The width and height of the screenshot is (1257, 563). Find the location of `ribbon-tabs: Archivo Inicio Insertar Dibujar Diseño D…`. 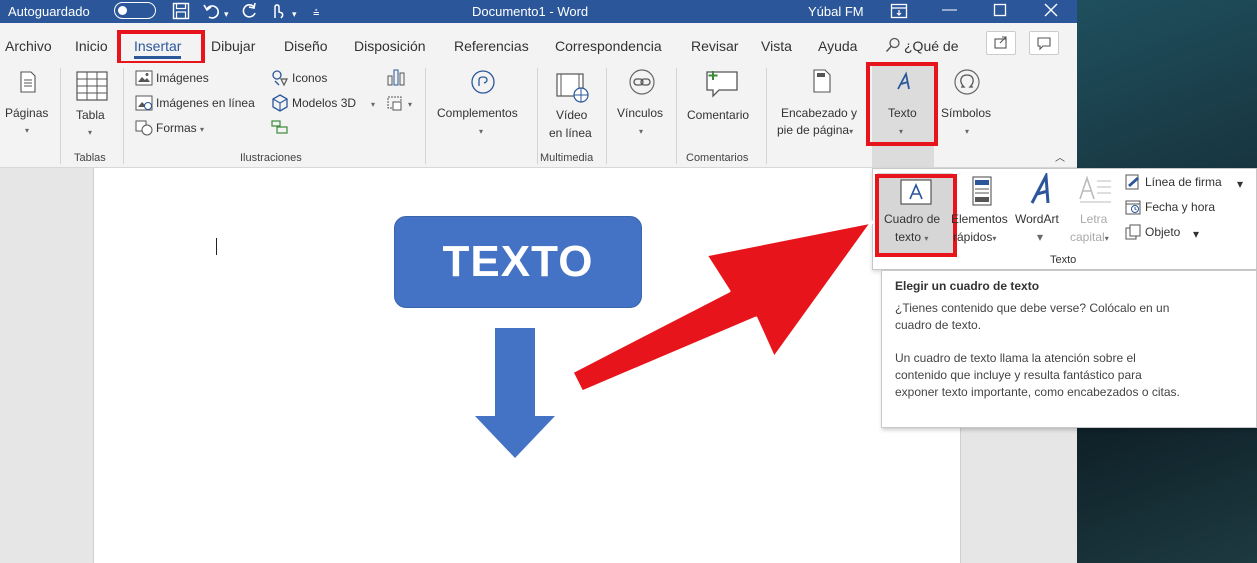

ribbon-tabs: Archivo Inicio Insertar Dibujar Diseño D… is located at coordinates (538, 44).